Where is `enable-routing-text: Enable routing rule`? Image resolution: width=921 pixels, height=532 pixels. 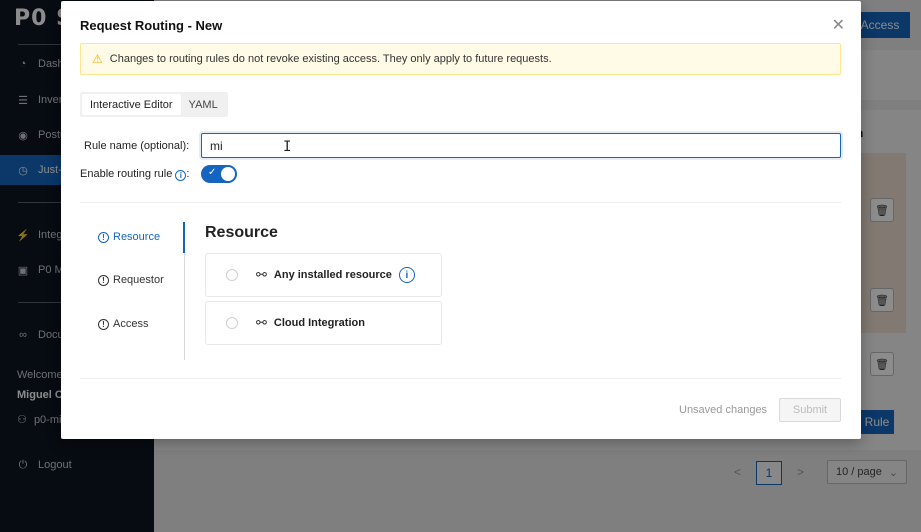
enable-routing-text: Enable routing rule is located at coordinates (126, 174).